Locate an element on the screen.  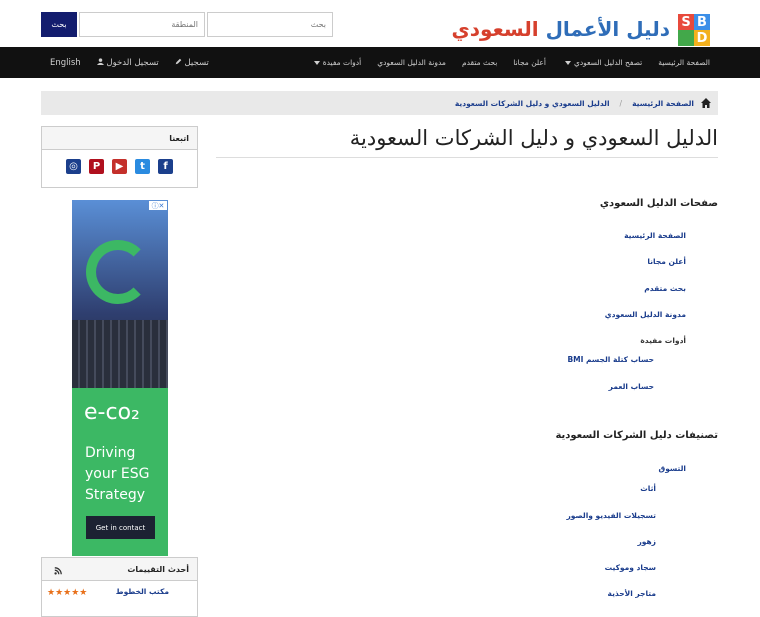
register-label: تسجيل is located at coordinates (196, 62).